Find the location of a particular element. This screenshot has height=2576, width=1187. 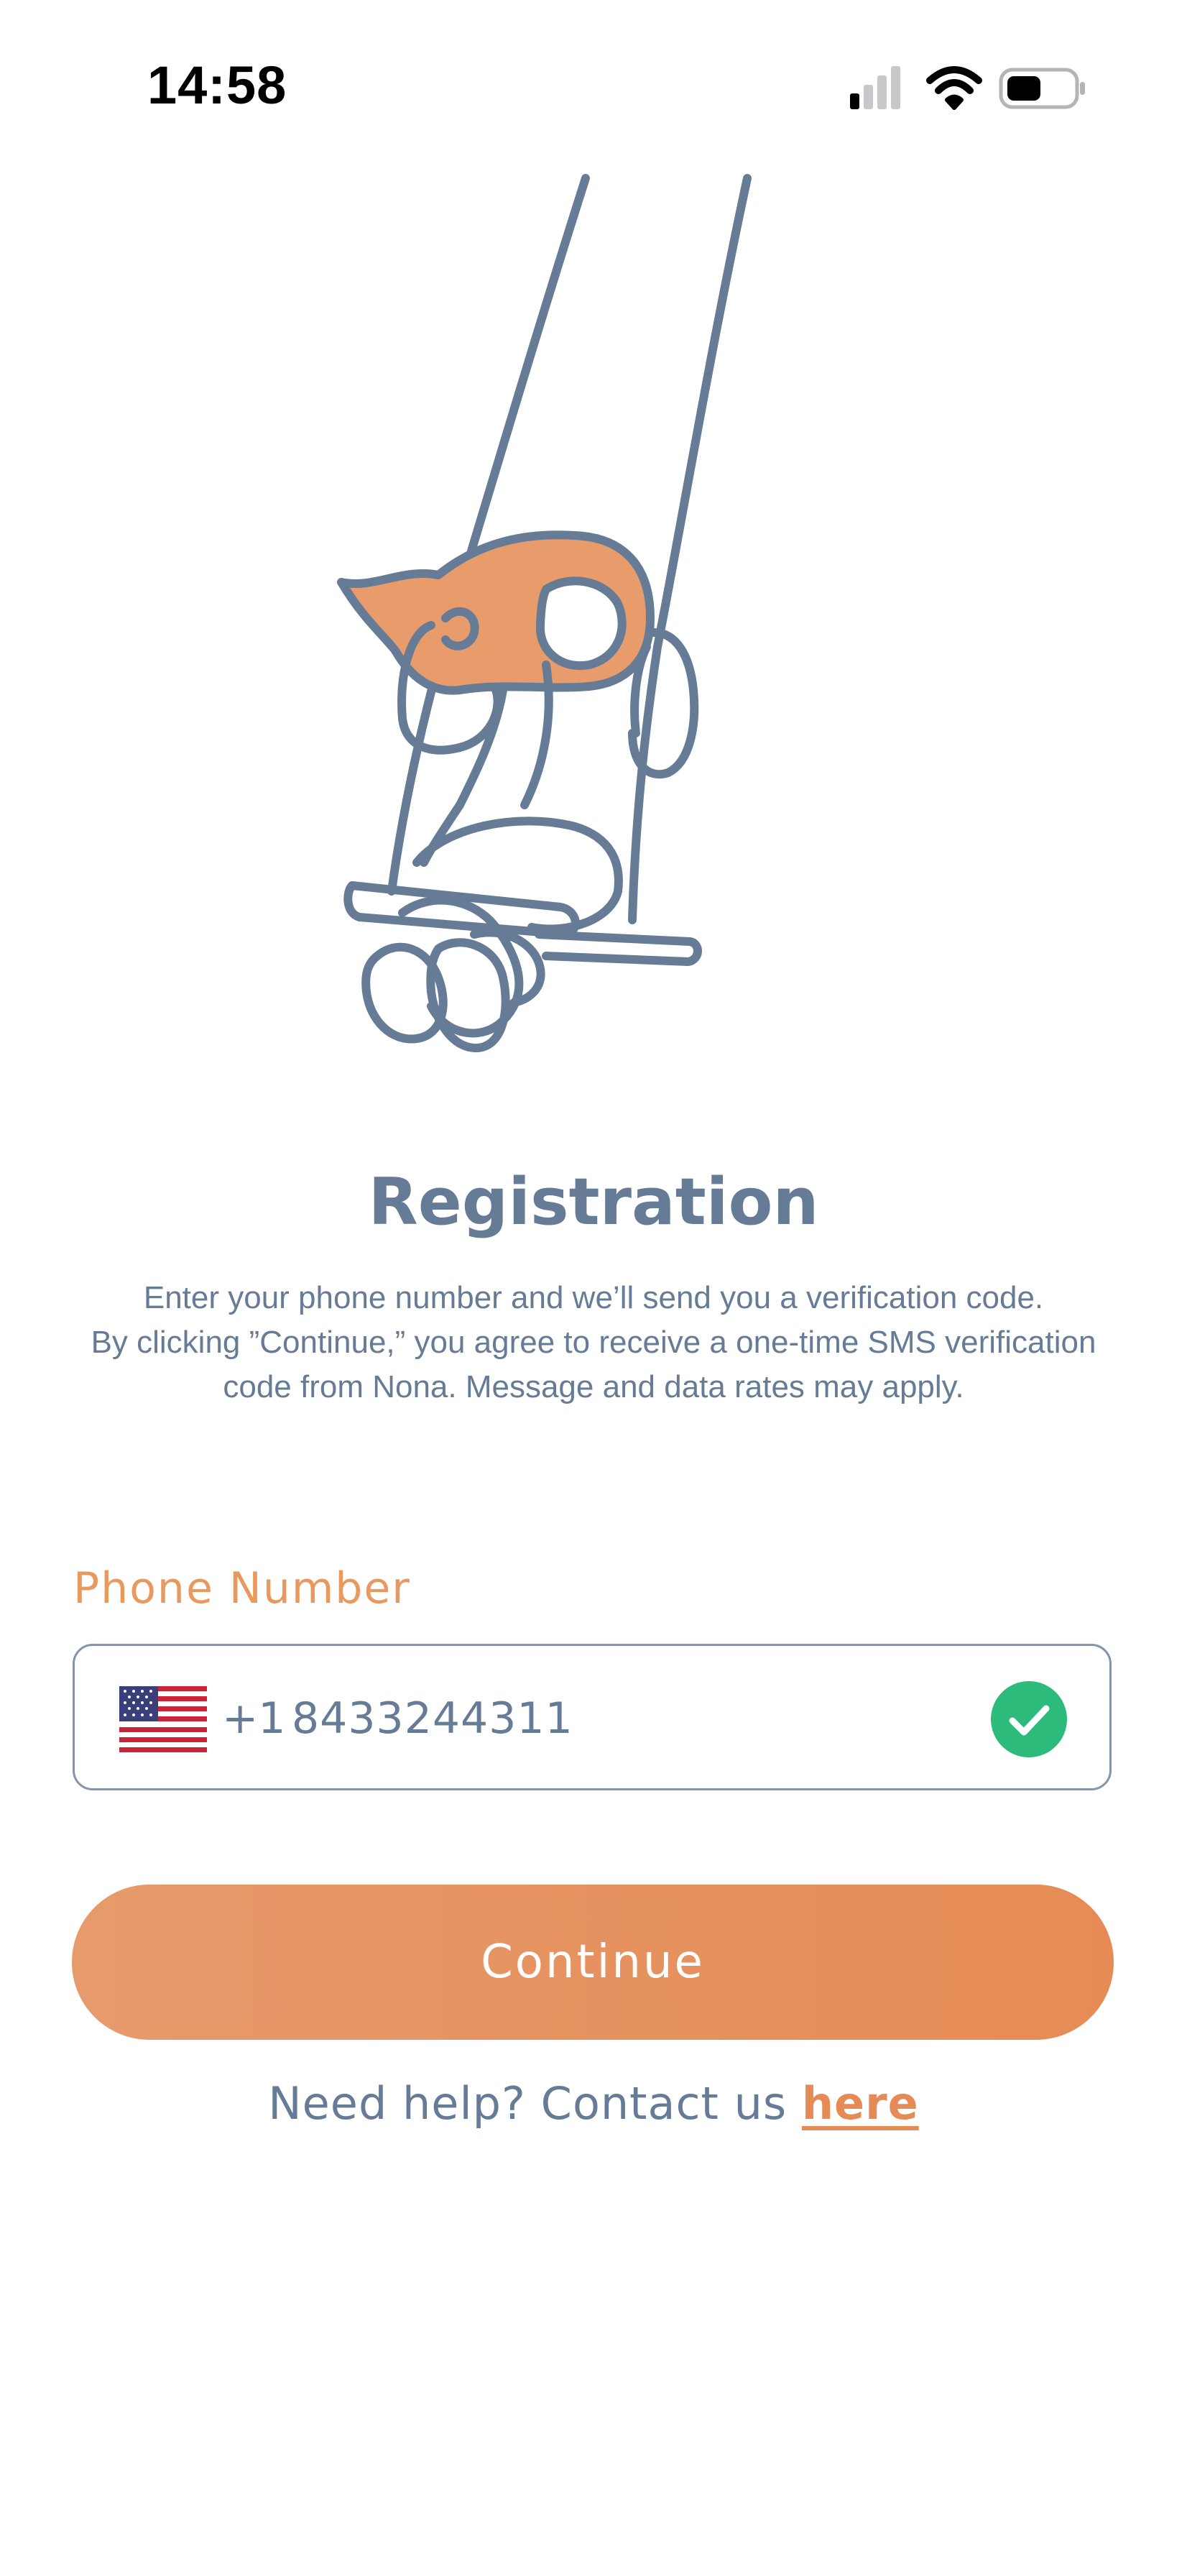

continue-button: Continue is located at coordinates (593, 1962).